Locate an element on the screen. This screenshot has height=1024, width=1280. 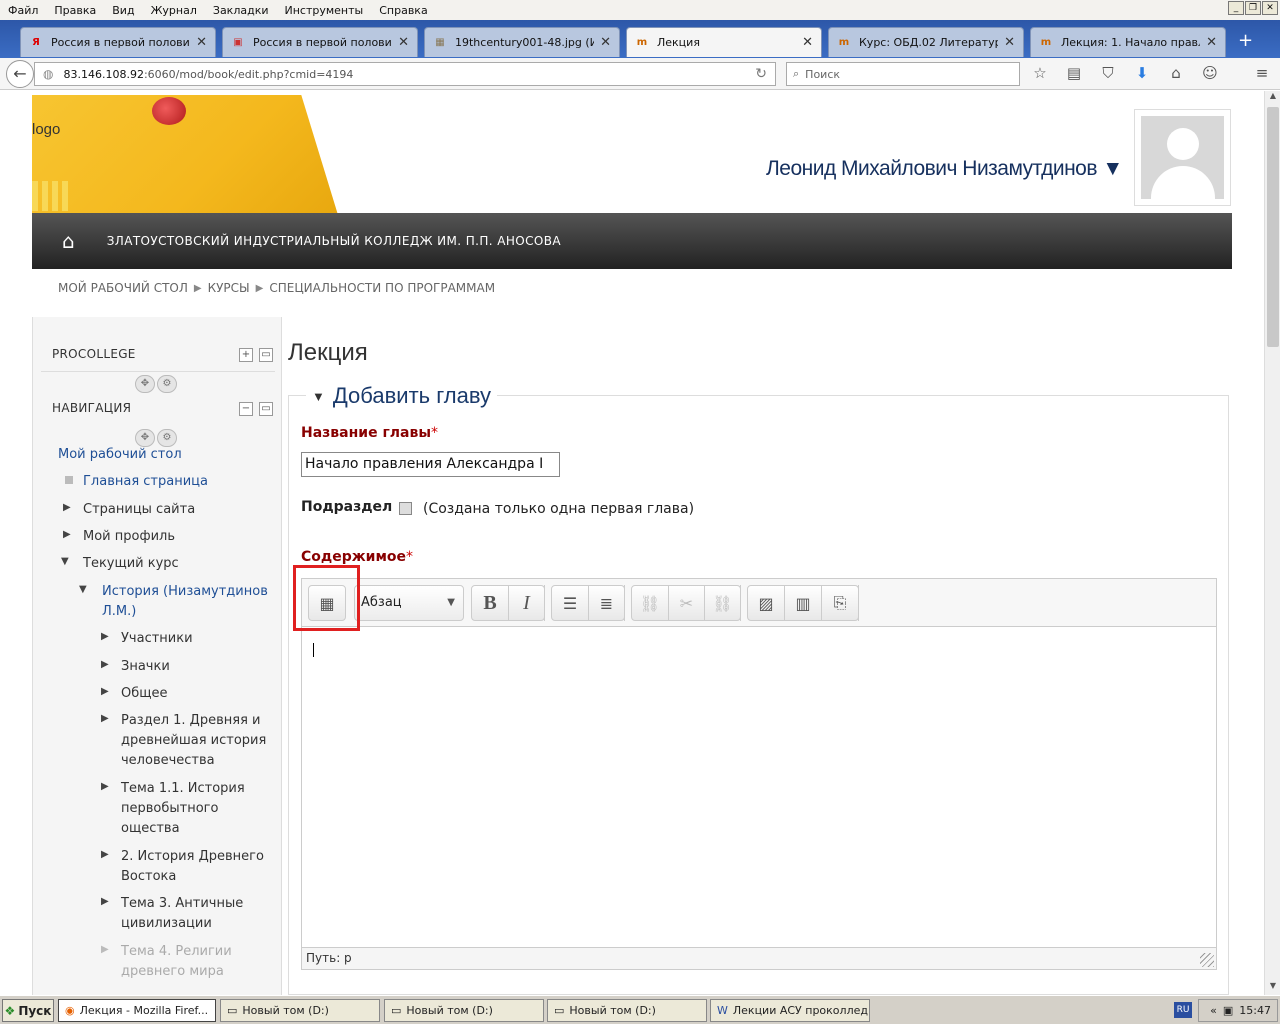
subchapter-checkbox is located at coordinates (405, 508).